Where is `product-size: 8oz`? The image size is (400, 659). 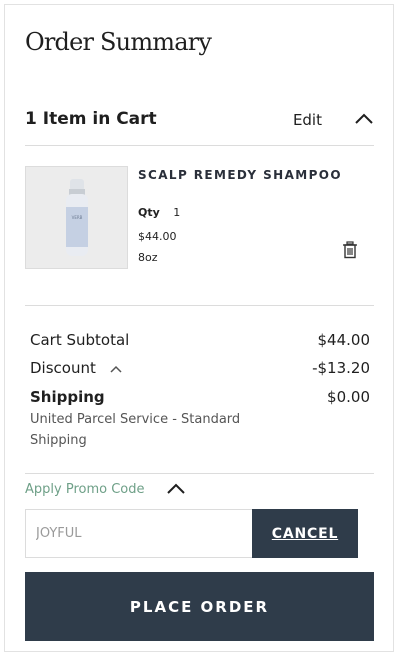 product-size: 8oz is located at coordinates (148, 257).